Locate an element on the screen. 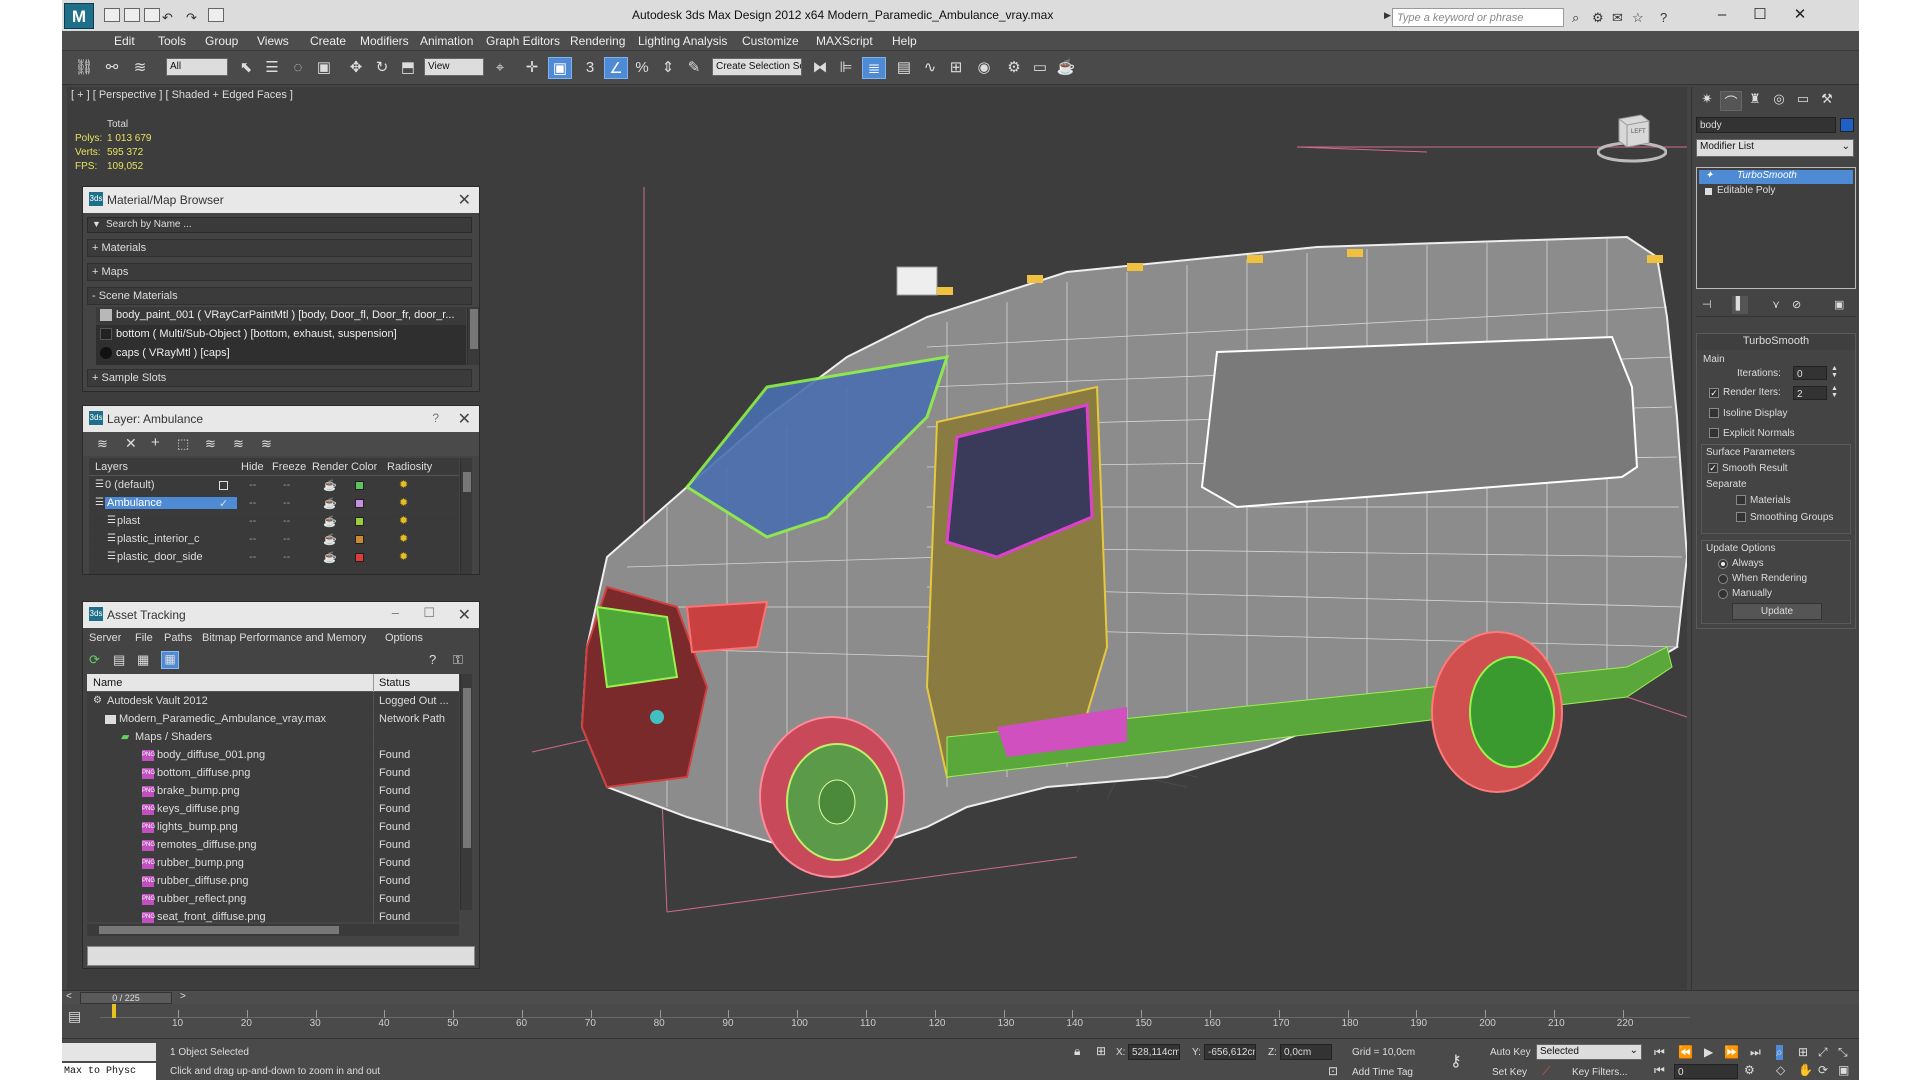 Image resolution: width=1920 pixels, height=1080 pixels. manually-radio is located at coordinates (1723, 594).